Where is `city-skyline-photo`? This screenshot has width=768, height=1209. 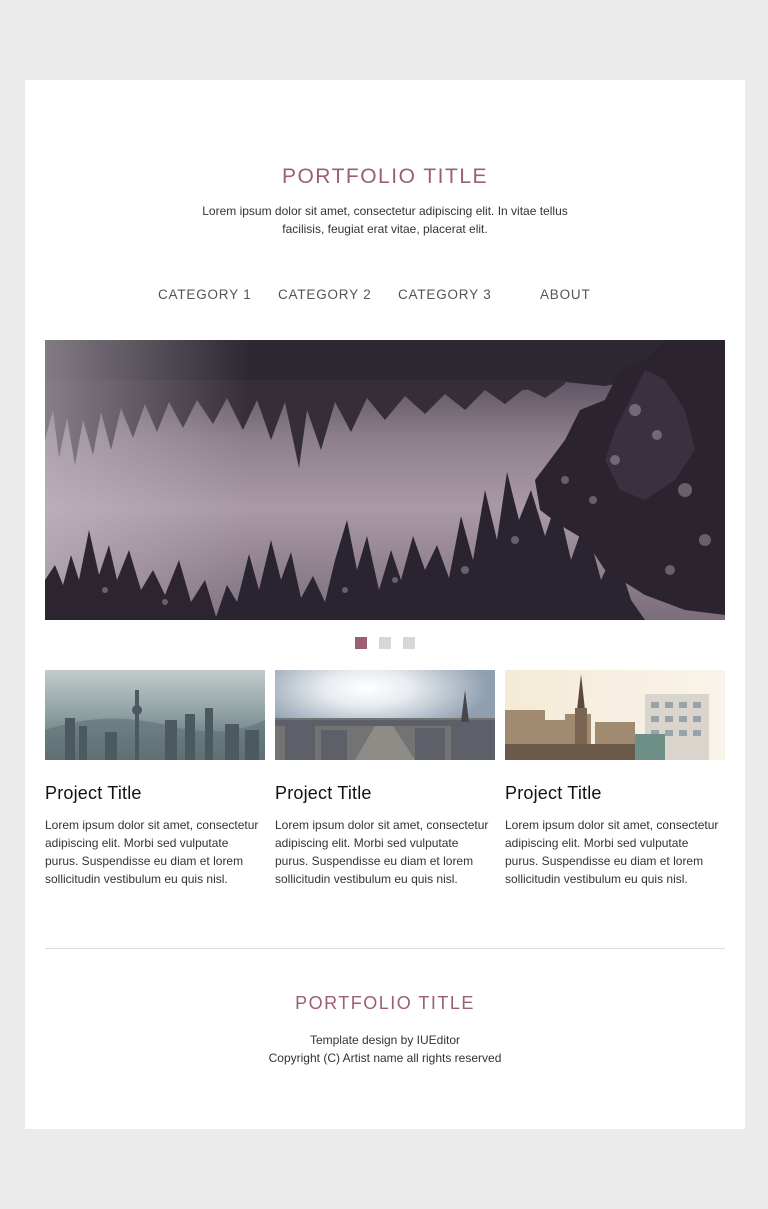 city-skyline-photo is located at coordinates (155, 715).